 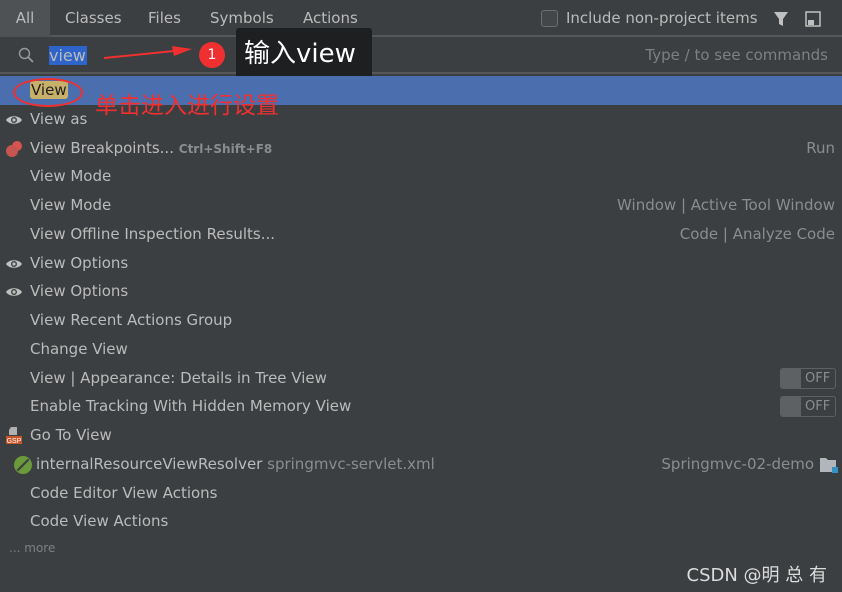 What do you see at coordinates (59, 118) in the screenshot?
I see `result-label: View as` at bounding box center [59, 118].